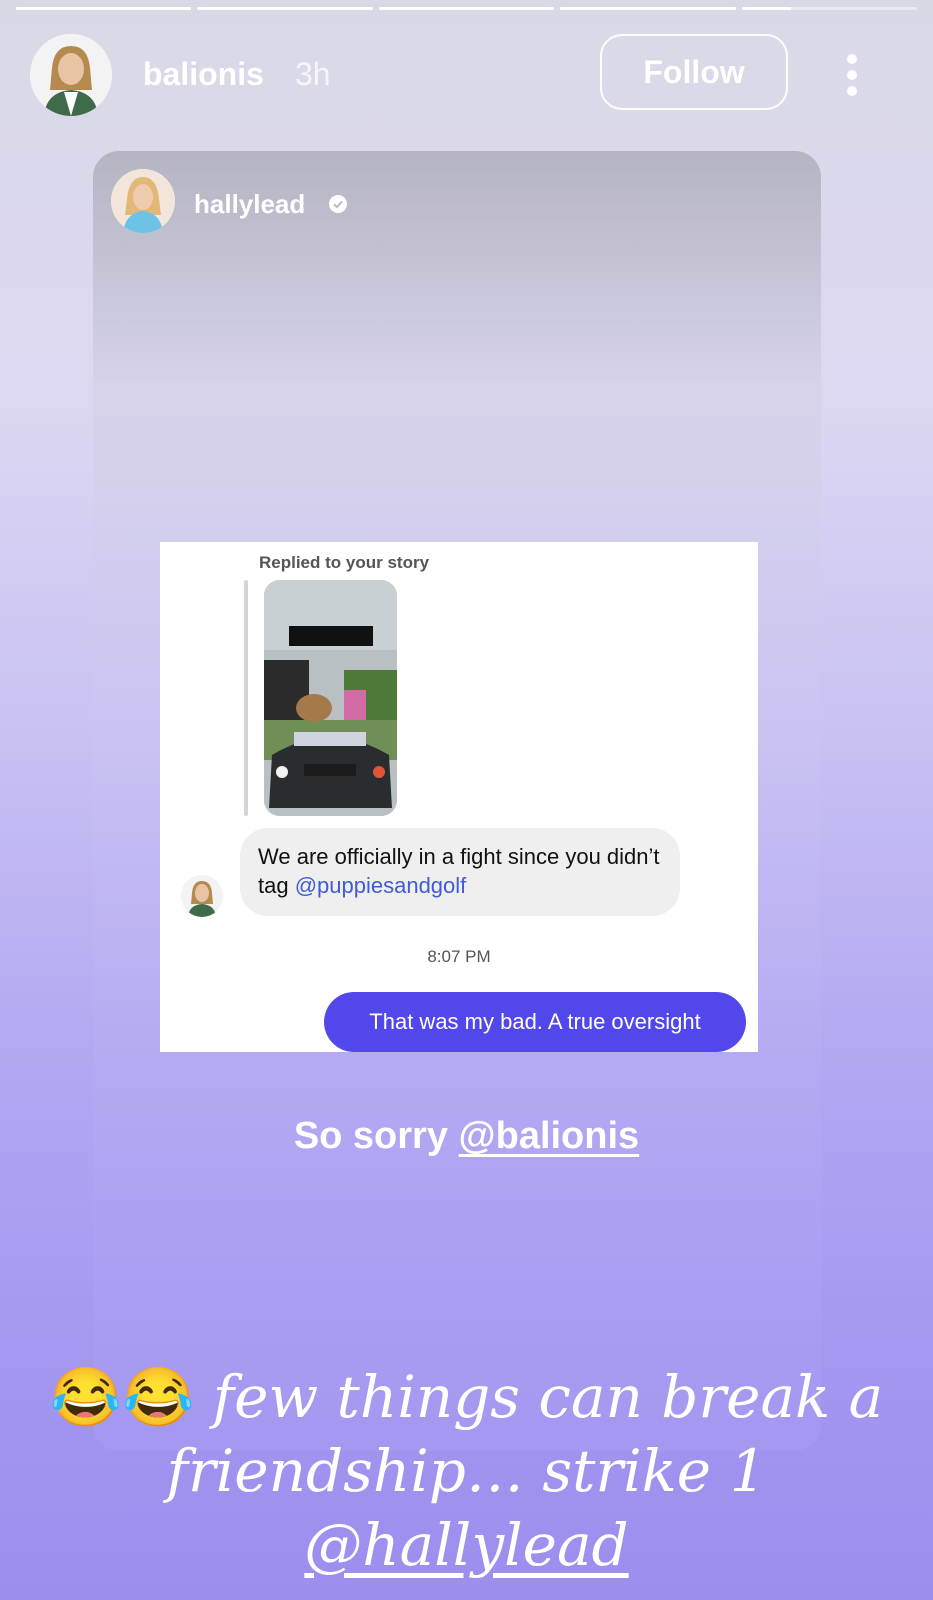 The image size is (933, 1600). What do you see at coordinates (466, 75) in the screenshot?
I see `story-header: balionis 3h Follow` at bounding box center [466, 75].